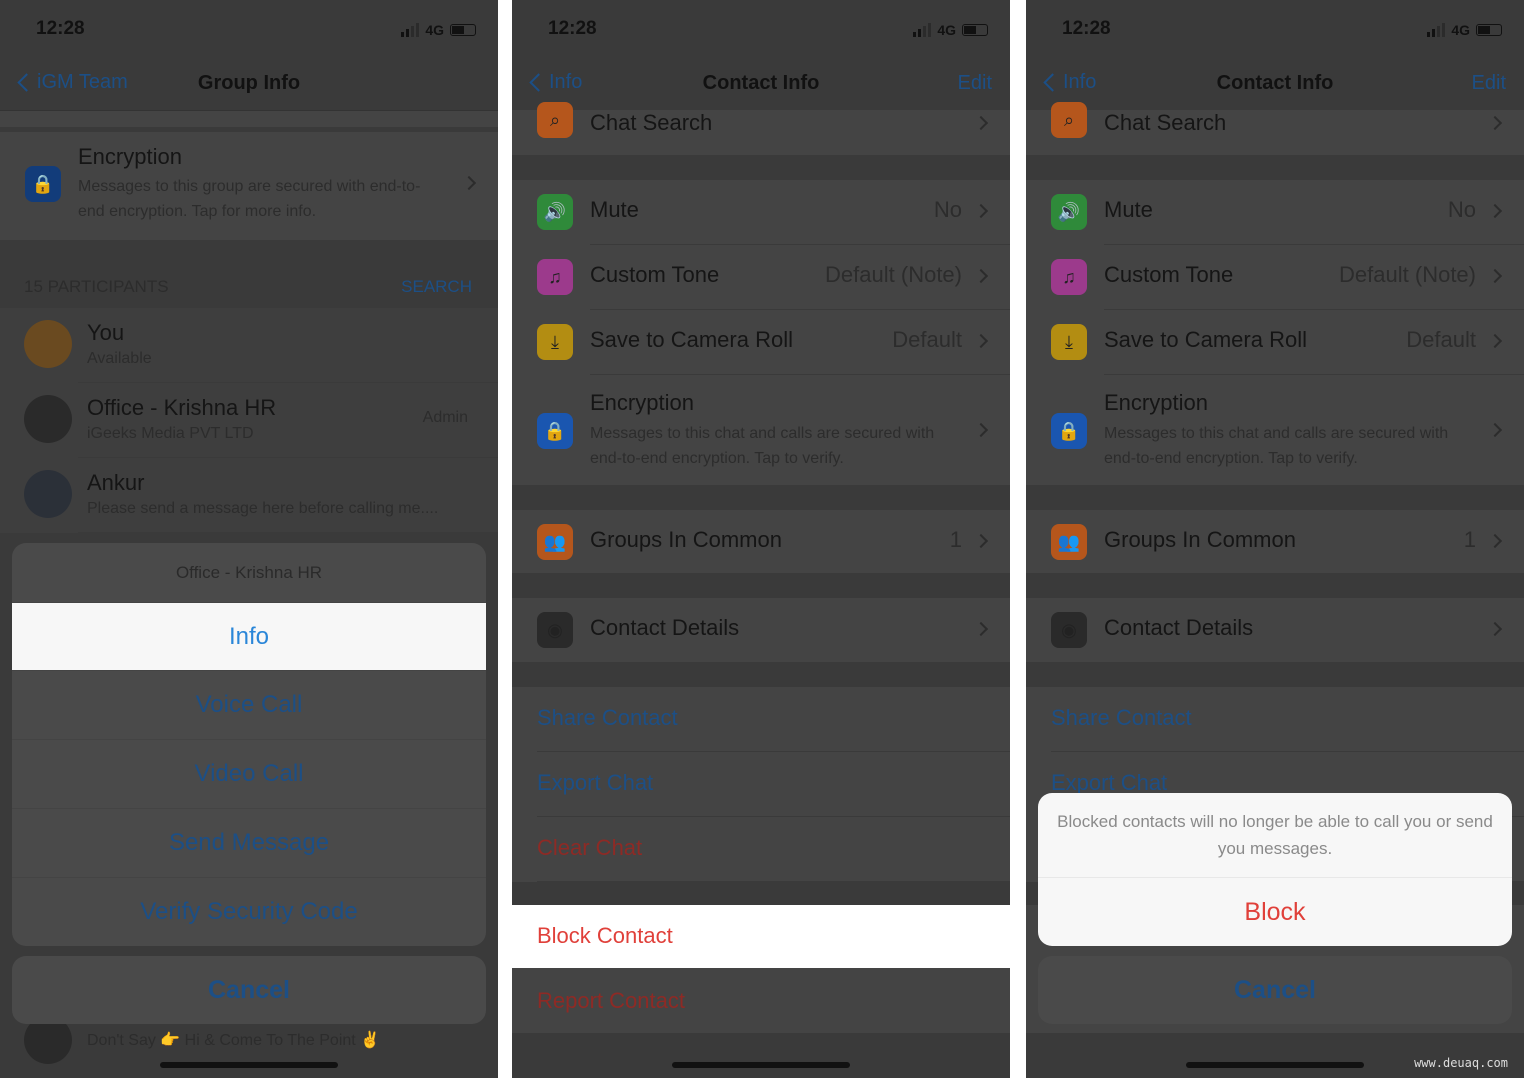 Image resolution: width=1524 pixels, height=1078 pixels. I want to click on nav-title: Contact Info, so click(1275, 83).